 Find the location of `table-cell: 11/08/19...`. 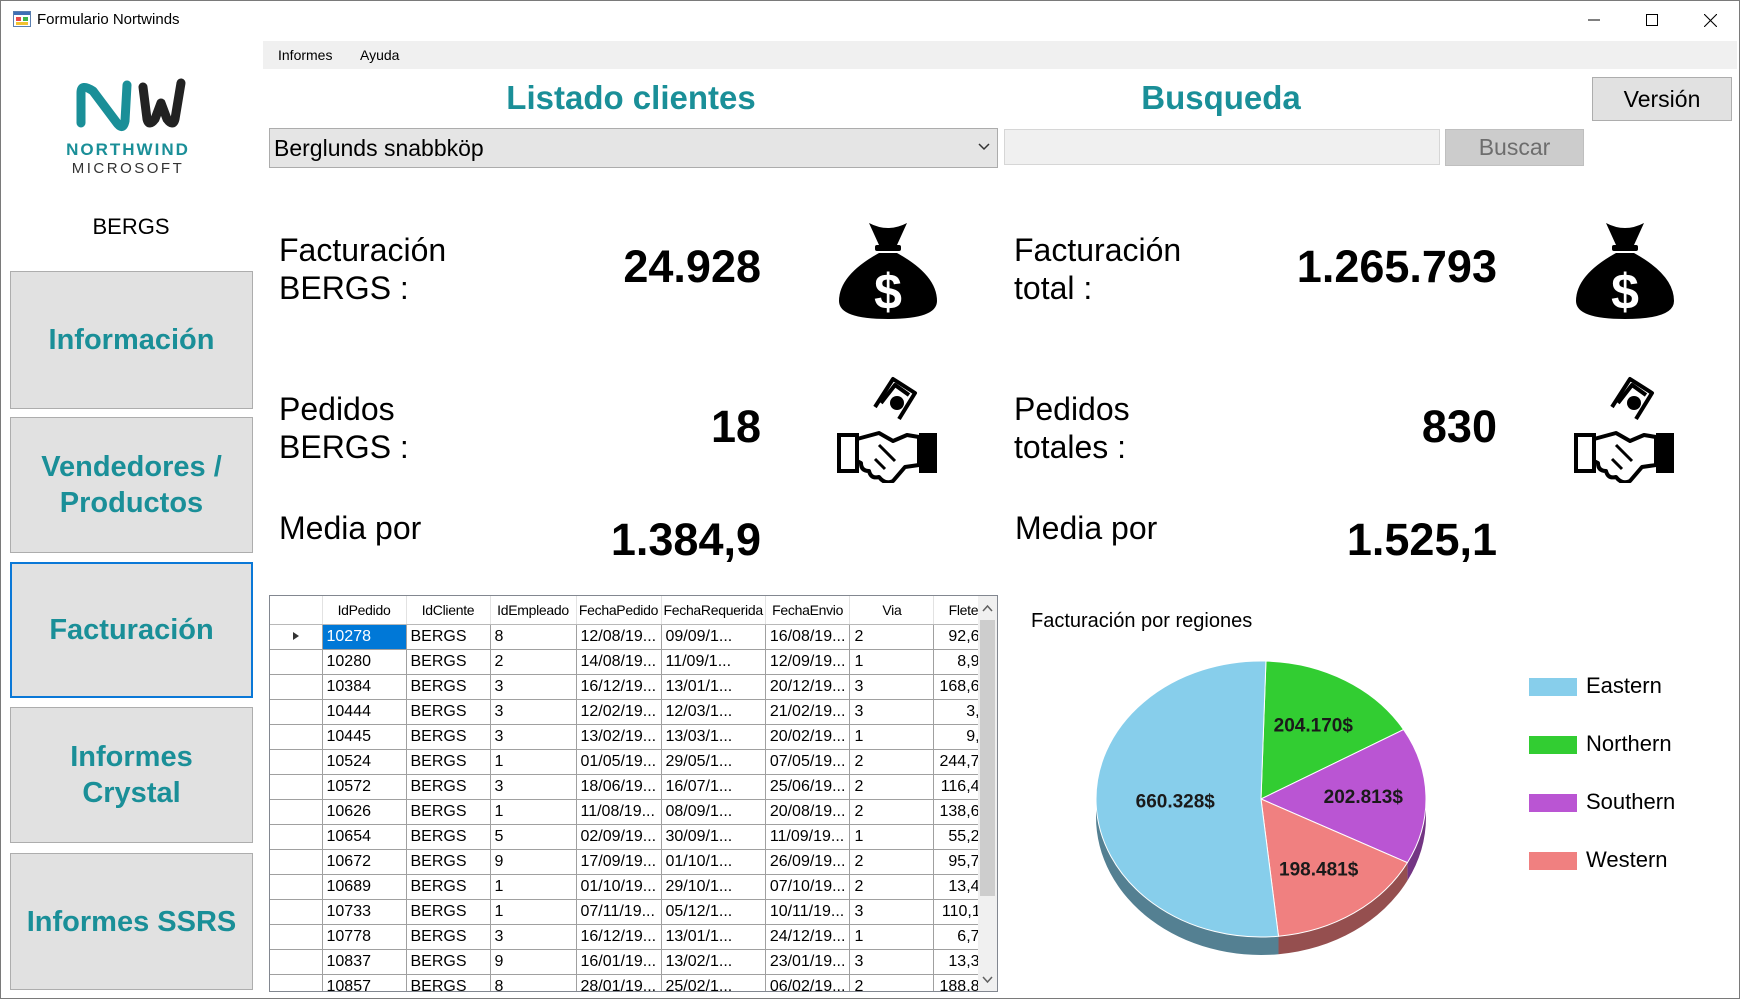

table-cell: 11/08/19... is located at coordinates (619, 812).